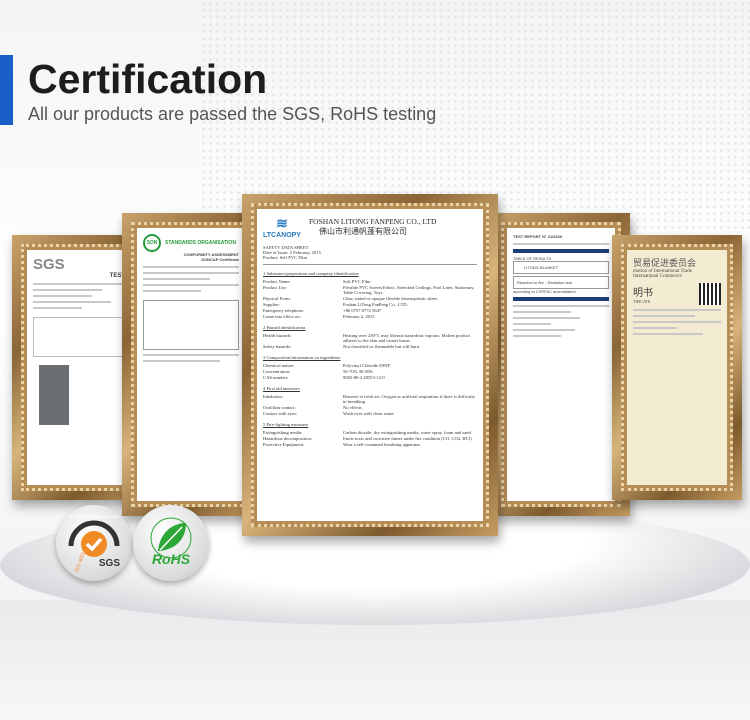  What do you see at coordinates (109, 563) in the screenshot?
I see `sgs-badge-label: SGS` at bounding box center [109, 563].